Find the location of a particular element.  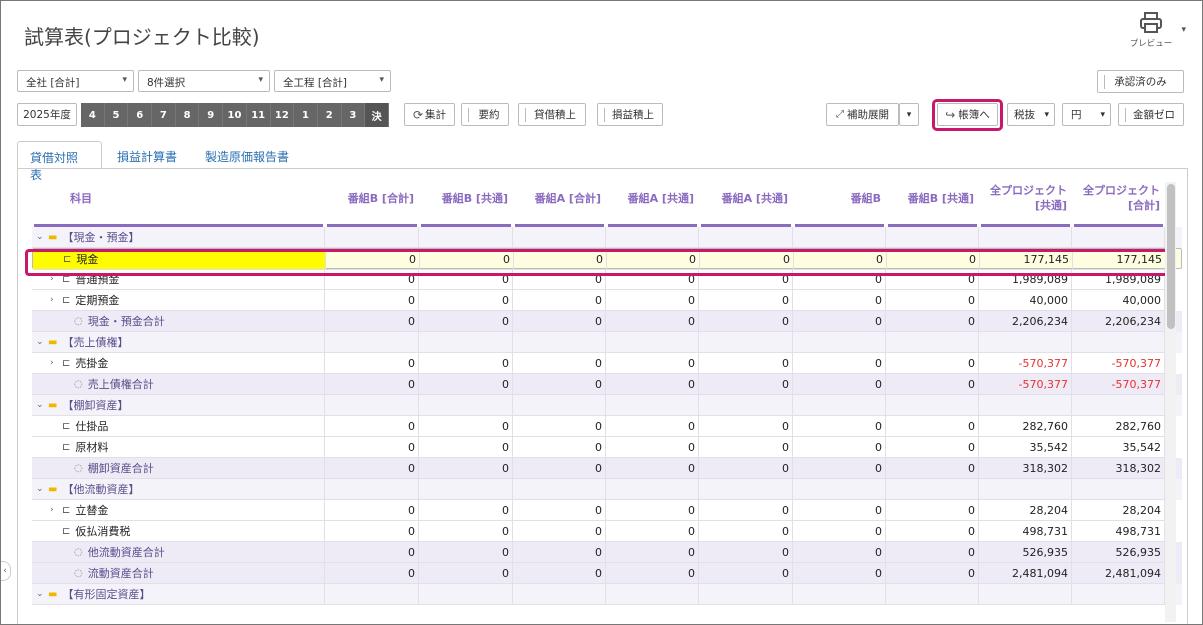

amount-cell: -570,377 is located at coordinates (1118, 363).